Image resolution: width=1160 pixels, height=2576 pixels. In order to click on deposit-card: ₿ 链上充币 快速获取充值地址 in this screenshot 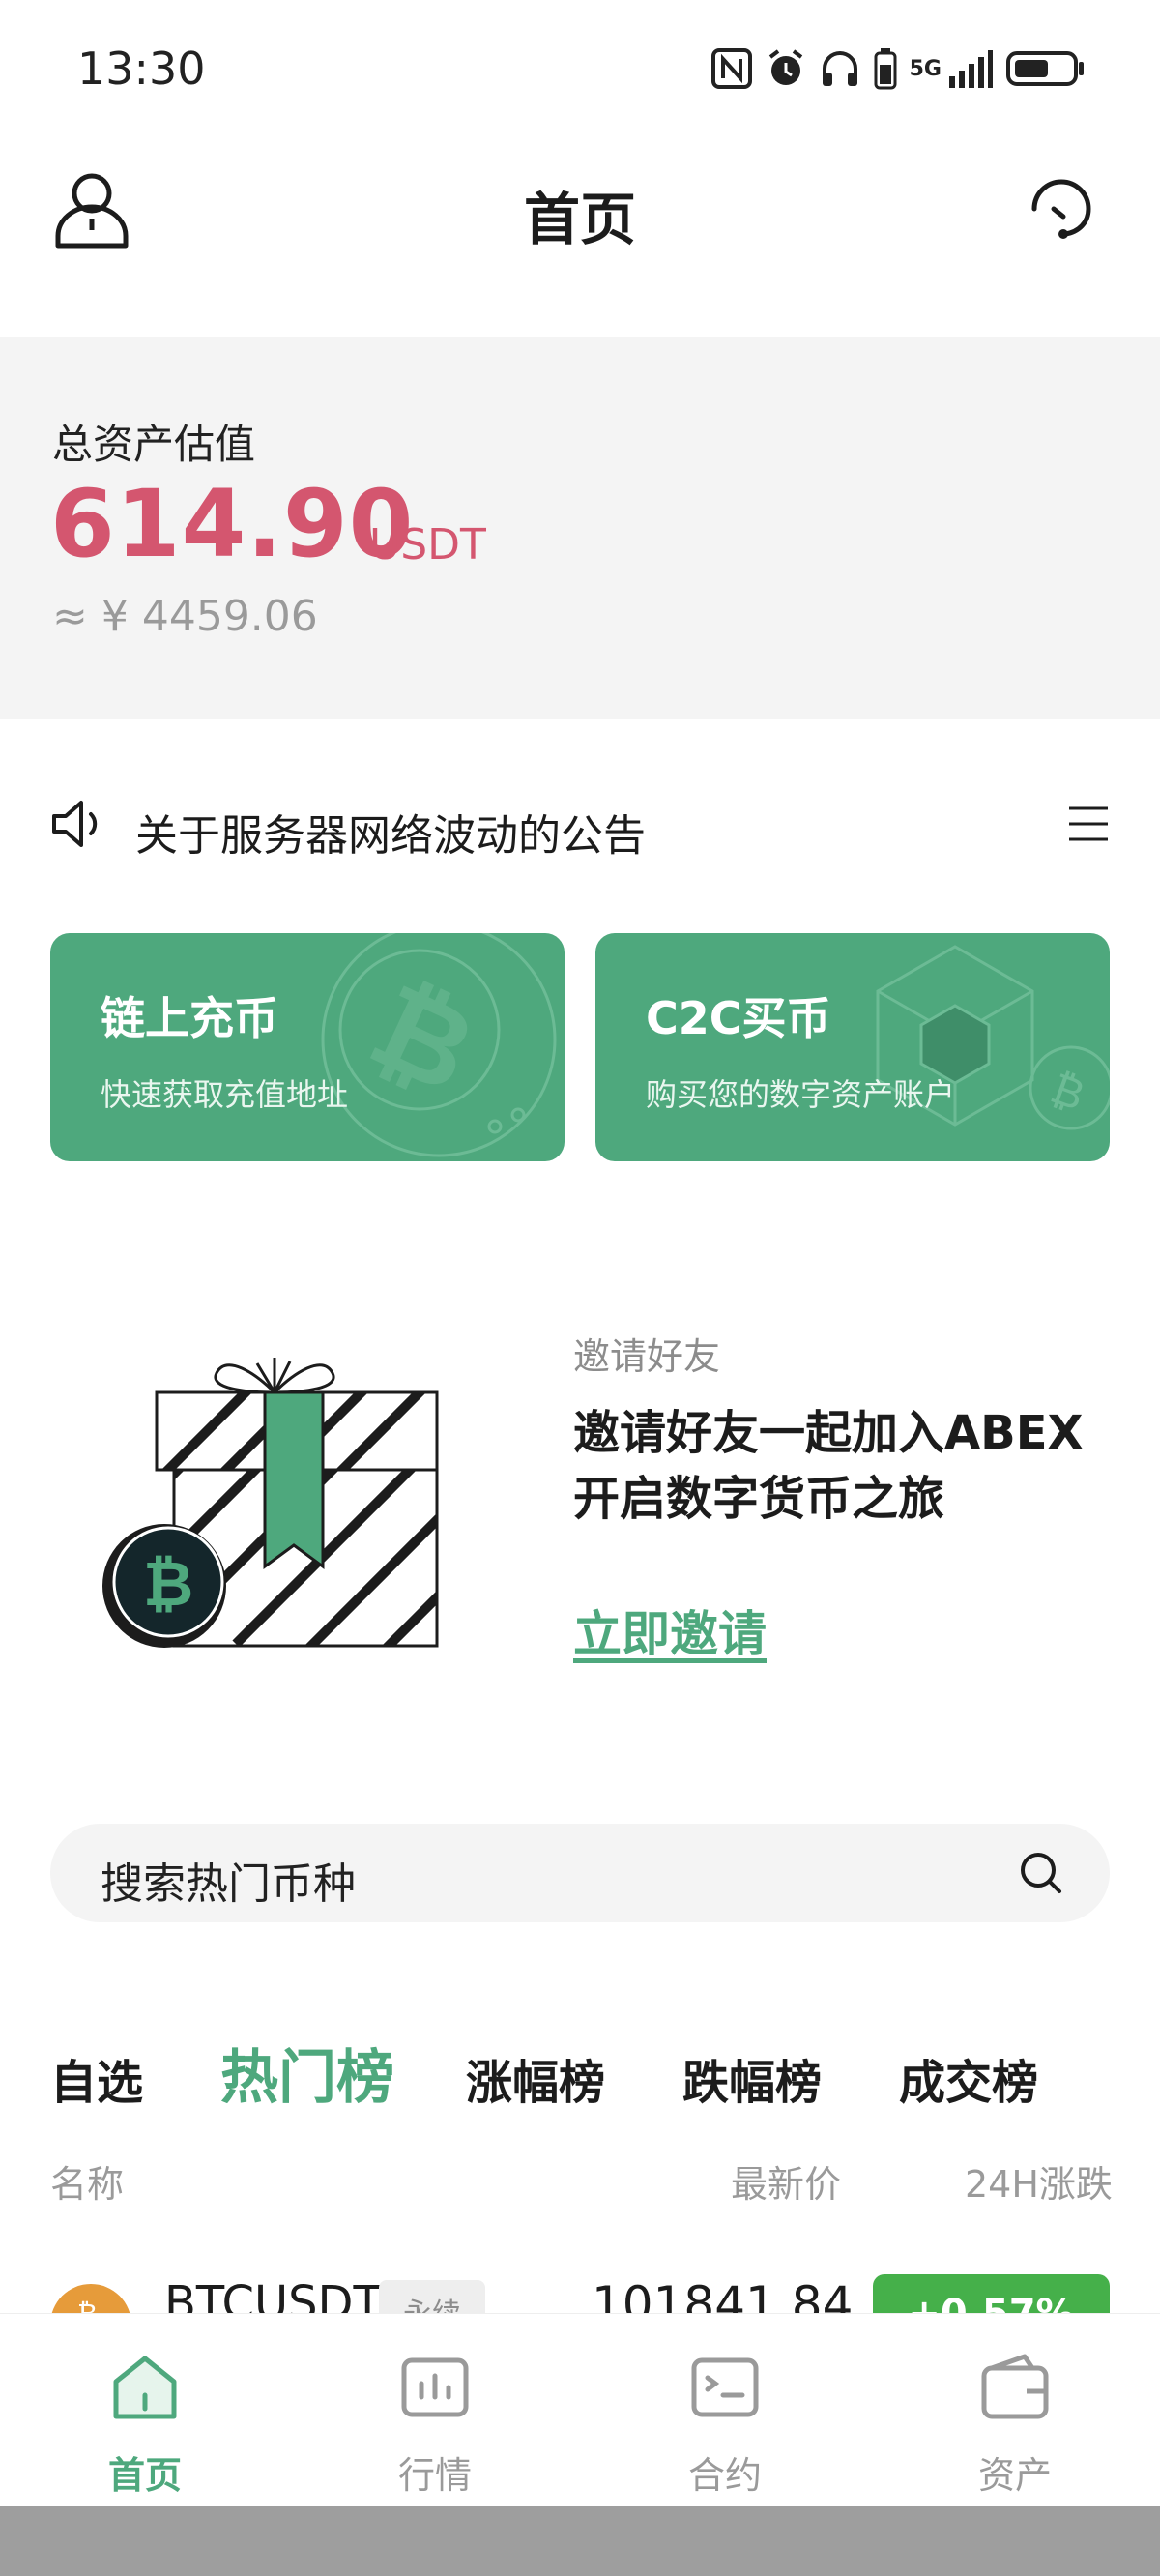, I will do `click(307, 1047)`.